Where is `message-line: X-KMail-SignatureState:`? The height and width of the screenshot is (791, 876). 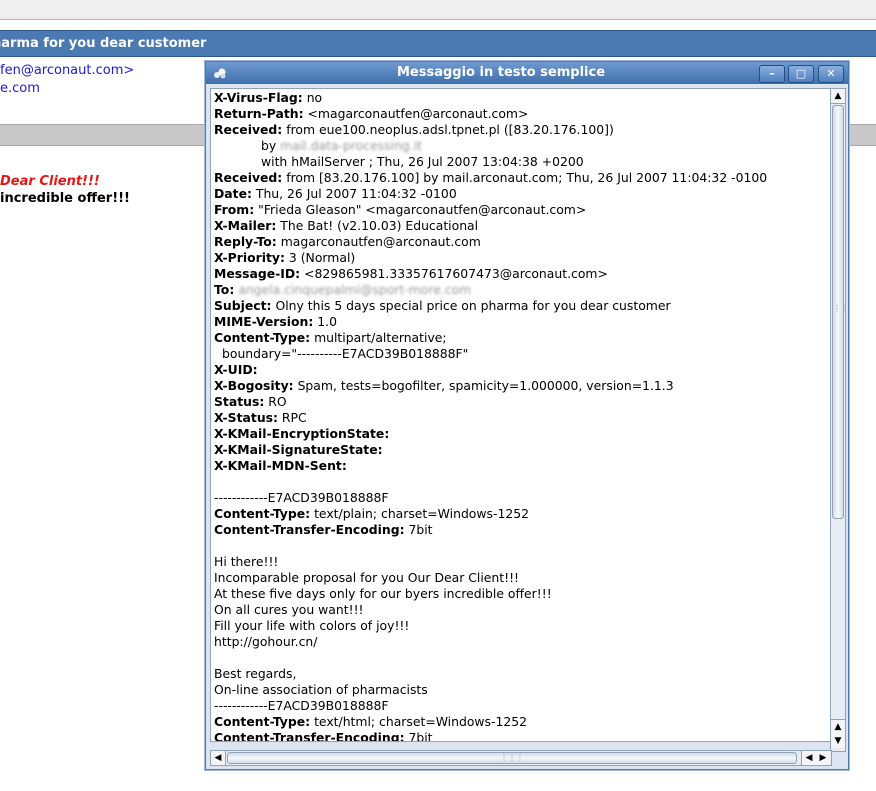 message-line: X-KMail-SignatureState: is located at coordinates (520, 450).